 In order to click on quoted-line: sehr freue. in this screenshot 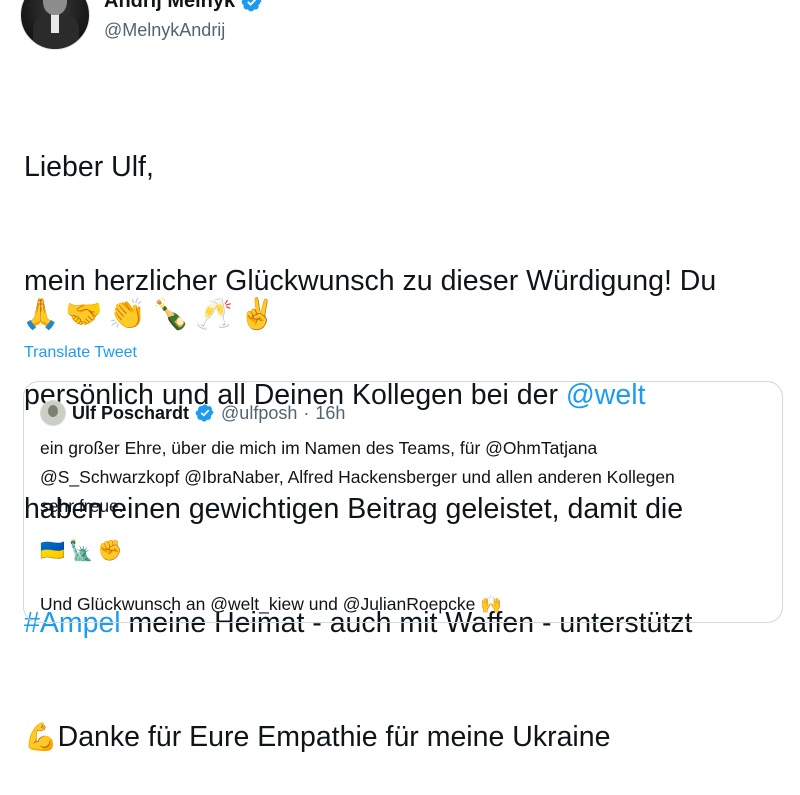, I will do `click(82, 506)`.